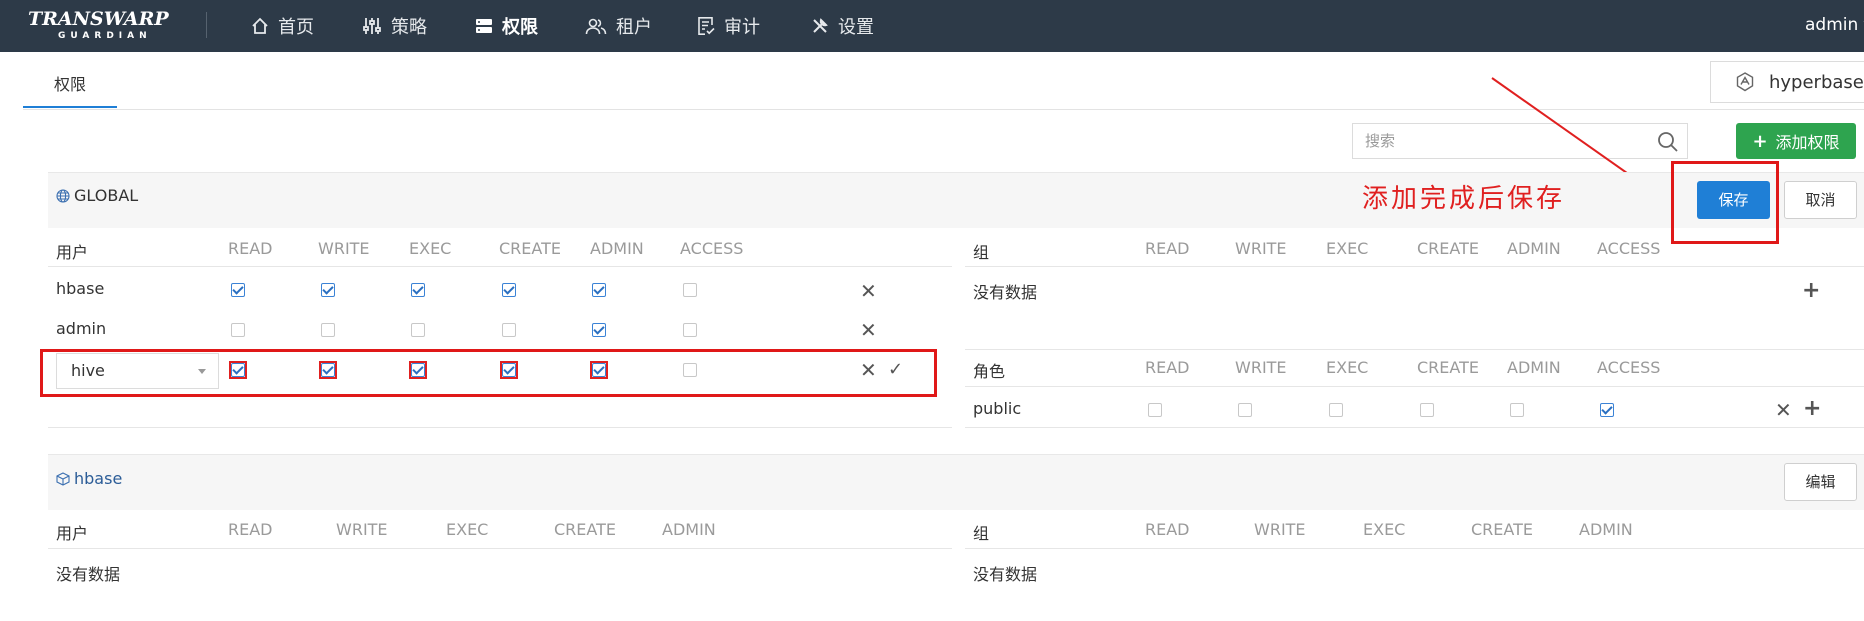 The width and height of the screenshot is (1864, 621). I want to click on add-permission-label: 添加权限, so click(1807, 142).